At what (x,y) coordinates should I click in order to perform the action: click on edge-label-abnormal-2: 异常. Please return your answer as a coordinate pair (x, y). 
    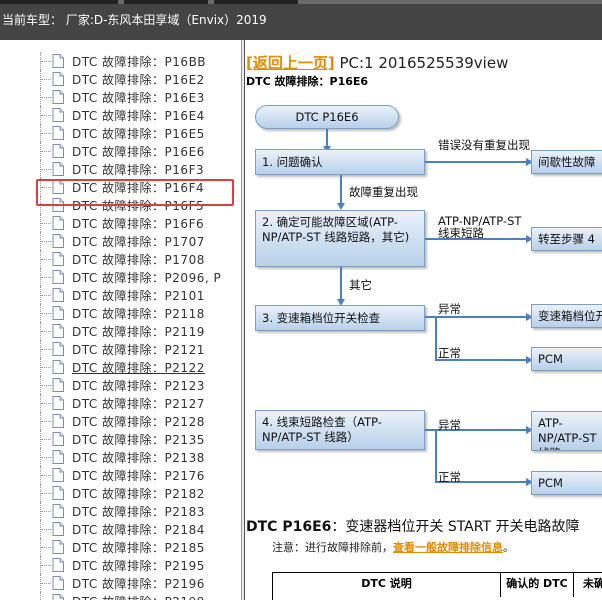
    Looking at the image, I should click on (449, 425).